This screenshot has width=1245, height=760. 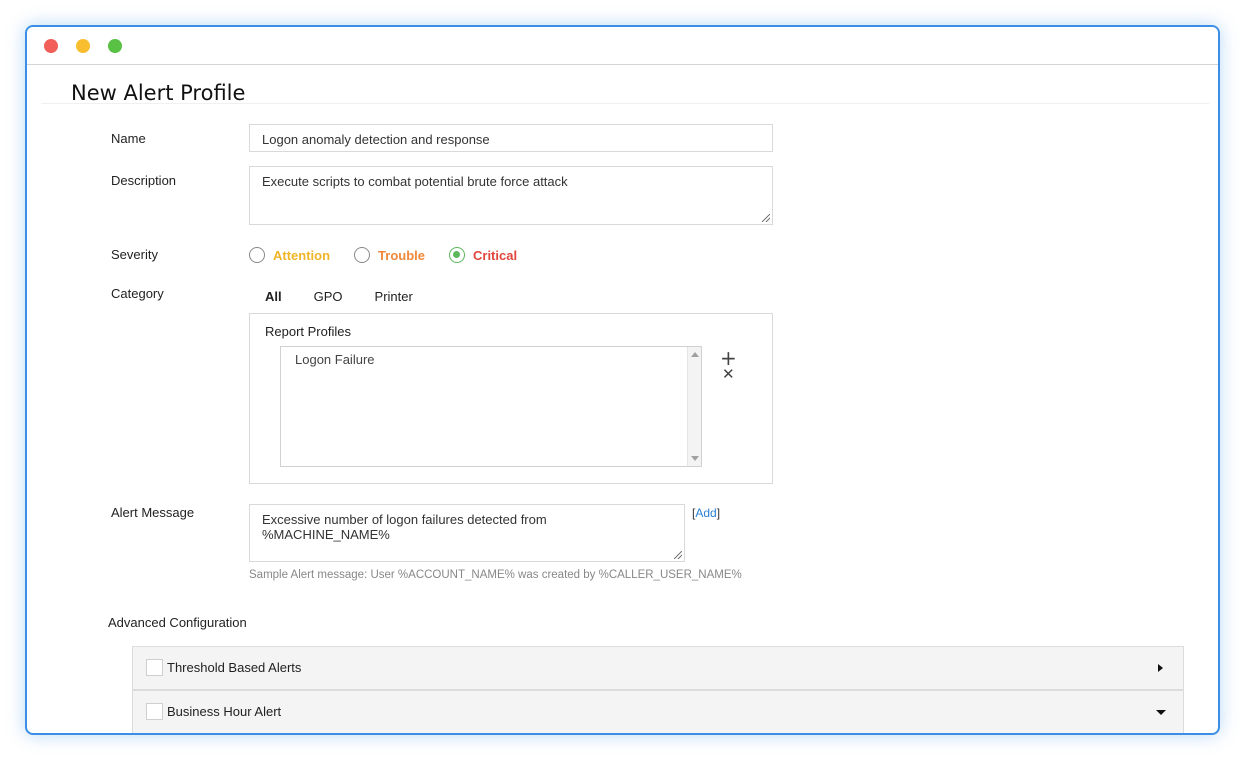 What do you see at coordinates (134, 254) in the screenshot?
I see `severity-label: Severity` at bounding box center [134, 254].